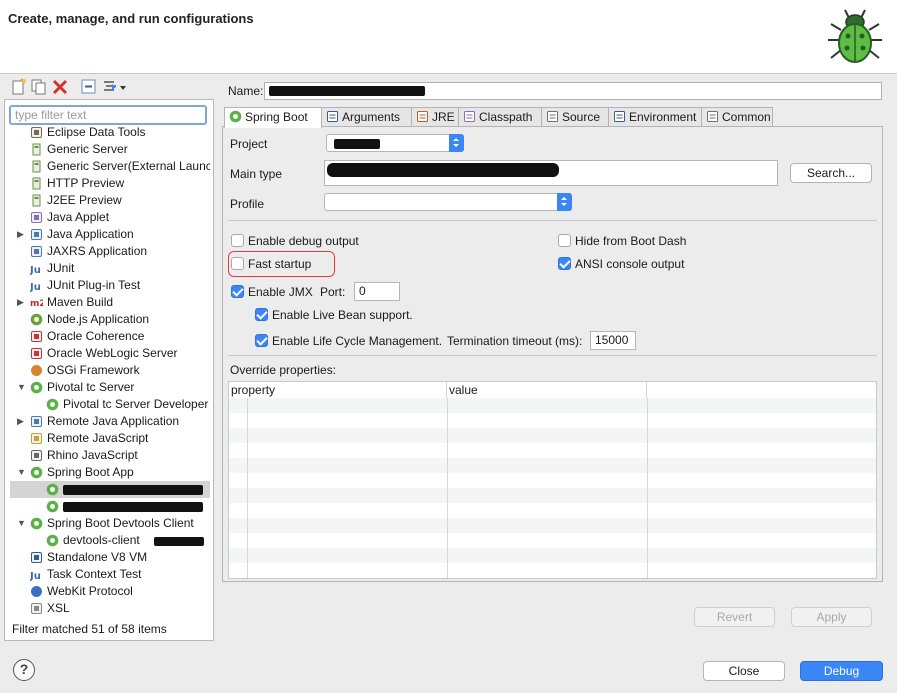 The width and height of the screenshot is (897, 693). What do you see at coordinates (469, 116) in the screenshot?
I see `classpath-icon` at bounding box center [469, 116].